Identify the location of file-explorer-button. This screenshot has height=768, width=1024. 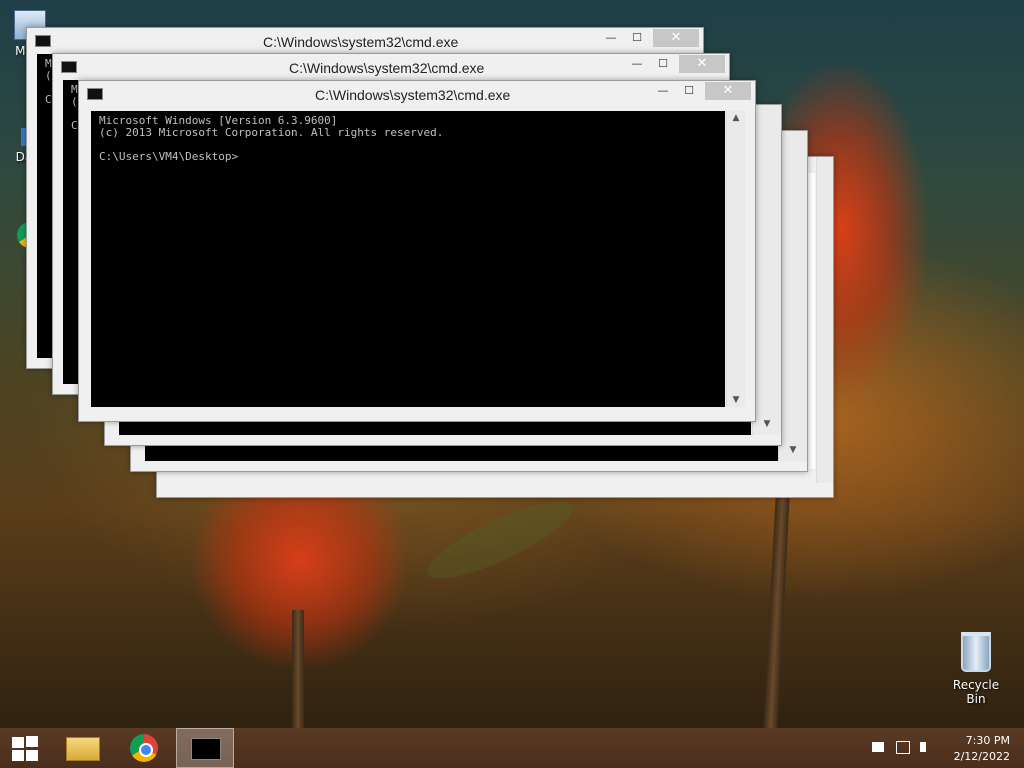
(82, 748).